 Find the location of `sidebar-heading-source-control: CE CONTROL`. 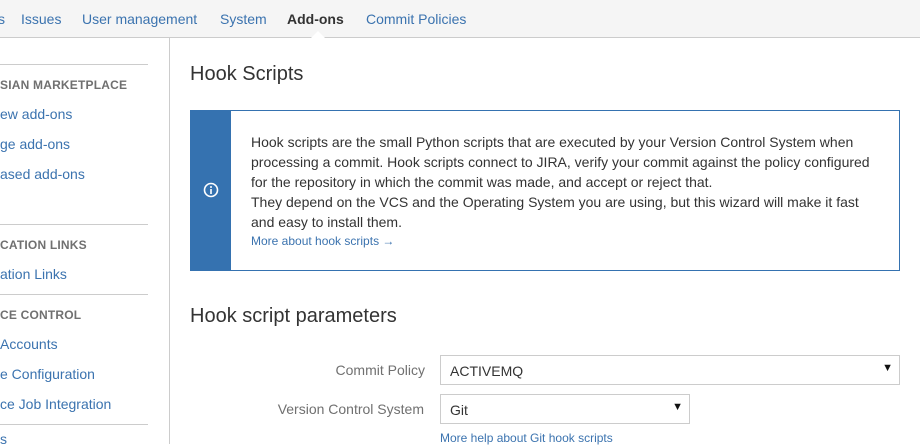

sidebar-heading-source-control: CE CONTROL is located at coordinates (41, 315).